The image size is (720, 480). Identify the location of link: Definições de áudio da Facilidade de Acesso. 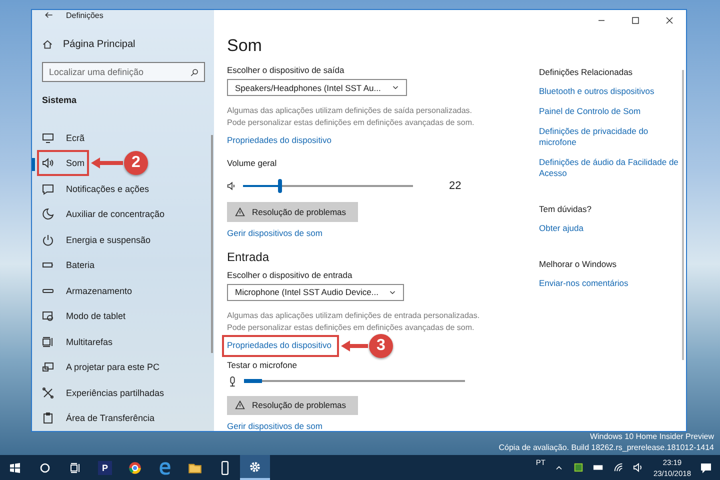
(609, 168).